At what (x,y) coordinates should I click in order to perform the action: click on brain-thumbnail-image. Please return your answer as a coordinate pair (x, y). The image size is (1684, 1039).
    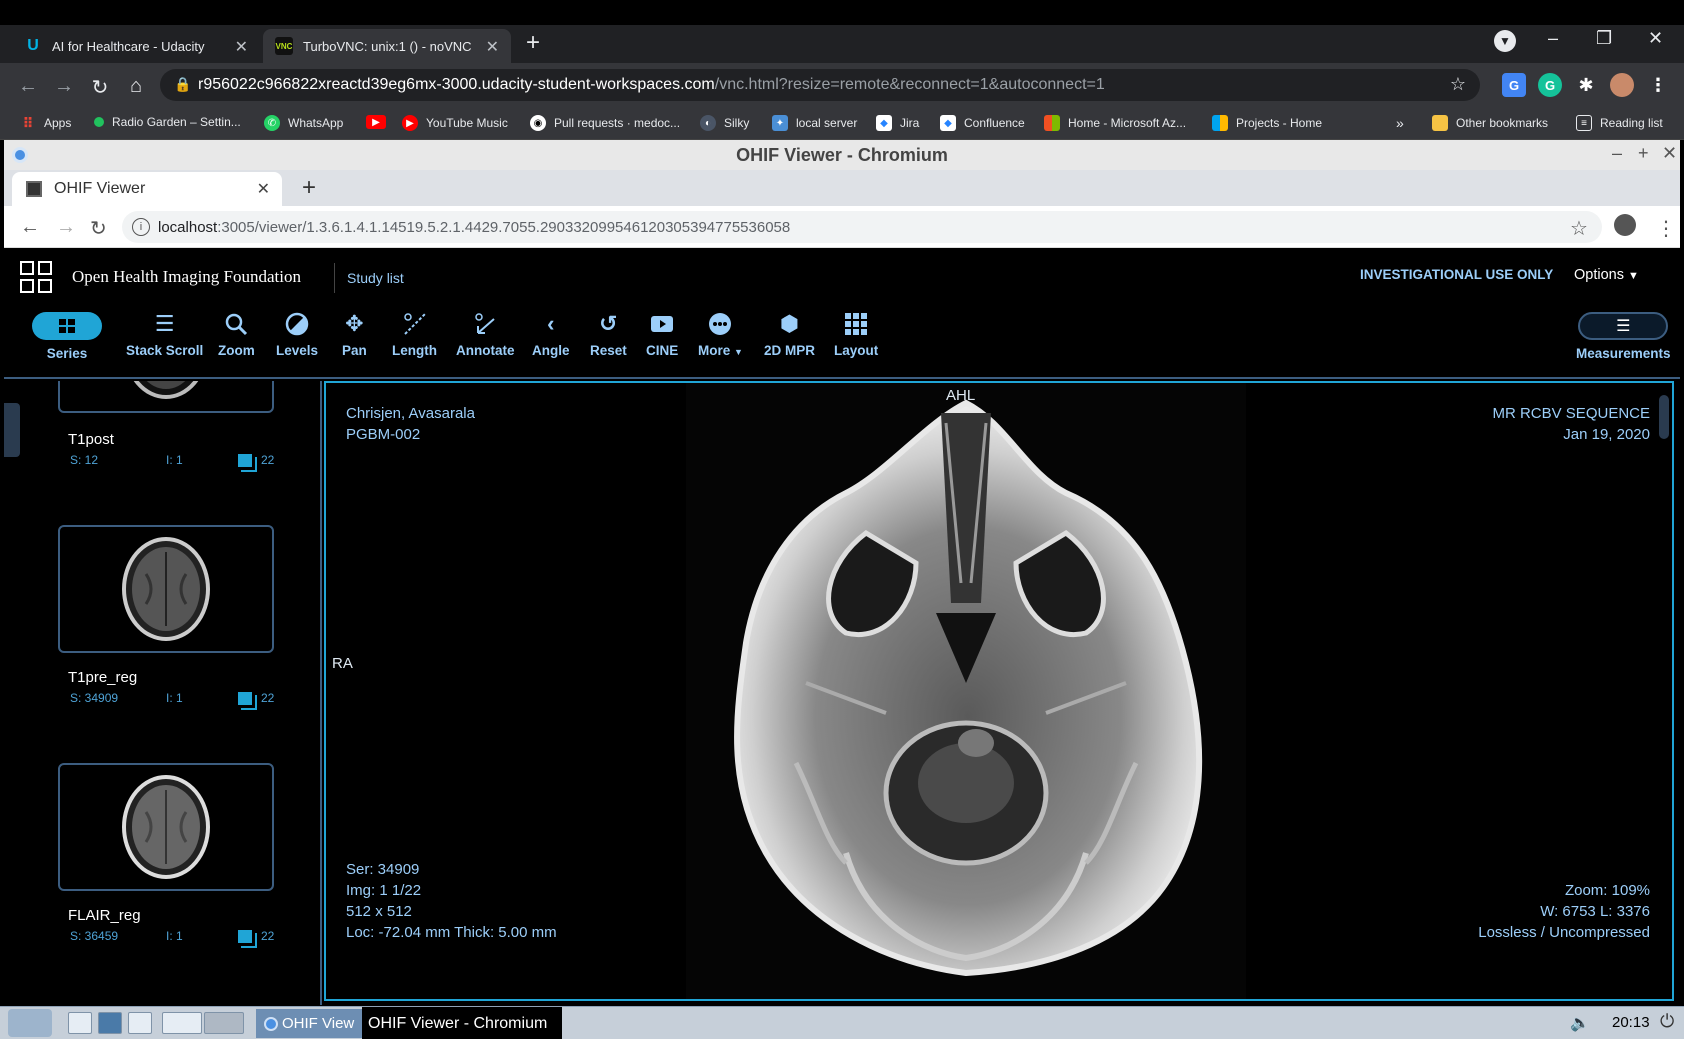
    Looking at the image, I should click on (166, 390).